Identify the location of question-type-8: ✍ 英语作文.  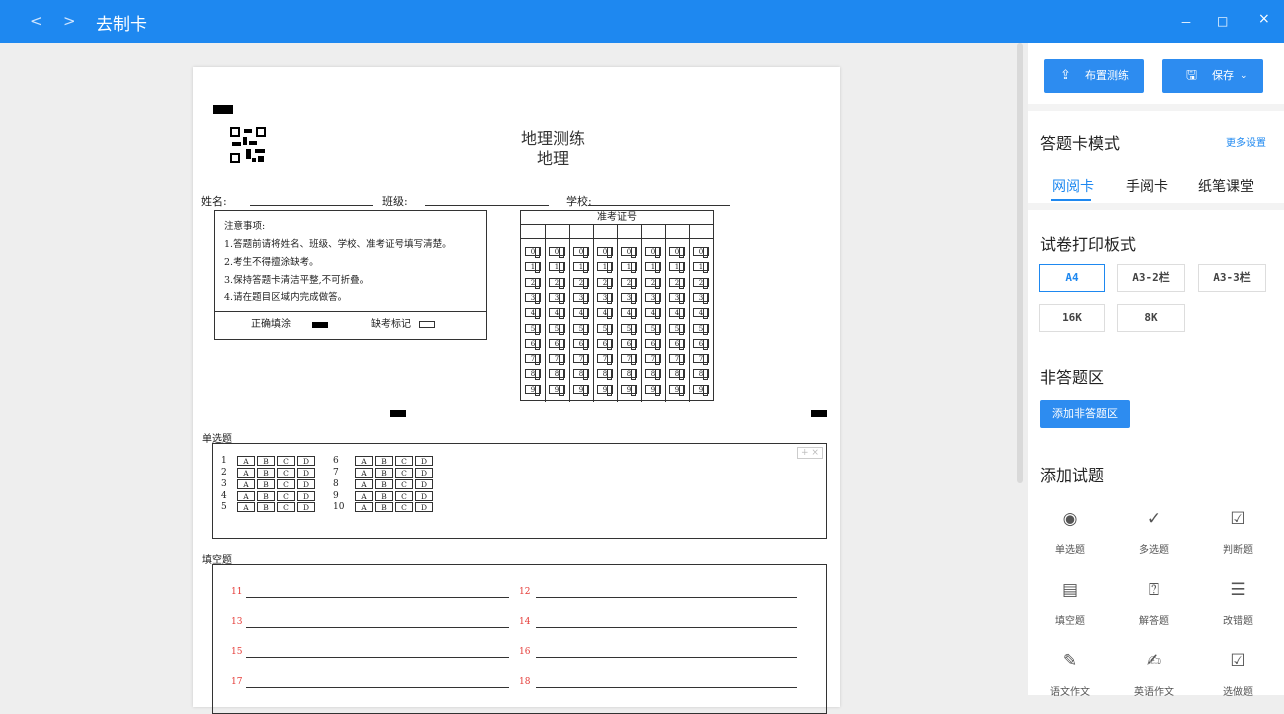
(1154, 674).